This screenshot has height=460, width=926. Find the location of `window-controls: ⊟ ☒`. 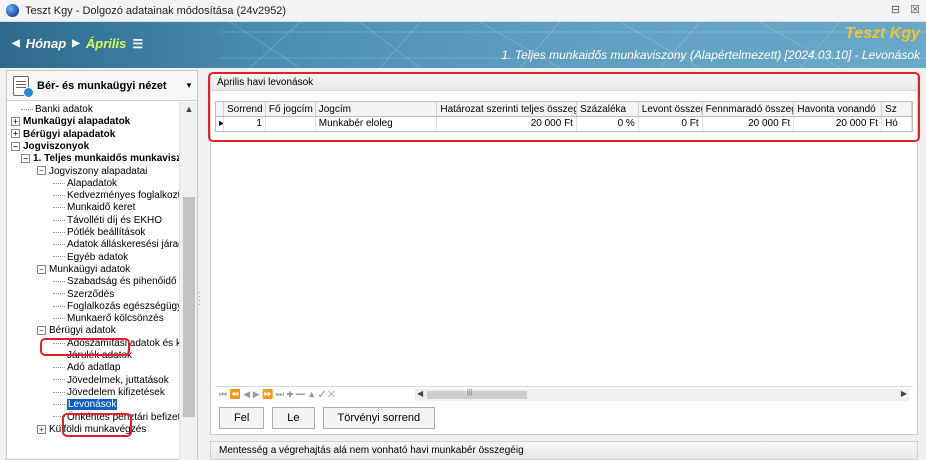

window-controls: ⊟ ☒ is located at coordinates (905, 9).